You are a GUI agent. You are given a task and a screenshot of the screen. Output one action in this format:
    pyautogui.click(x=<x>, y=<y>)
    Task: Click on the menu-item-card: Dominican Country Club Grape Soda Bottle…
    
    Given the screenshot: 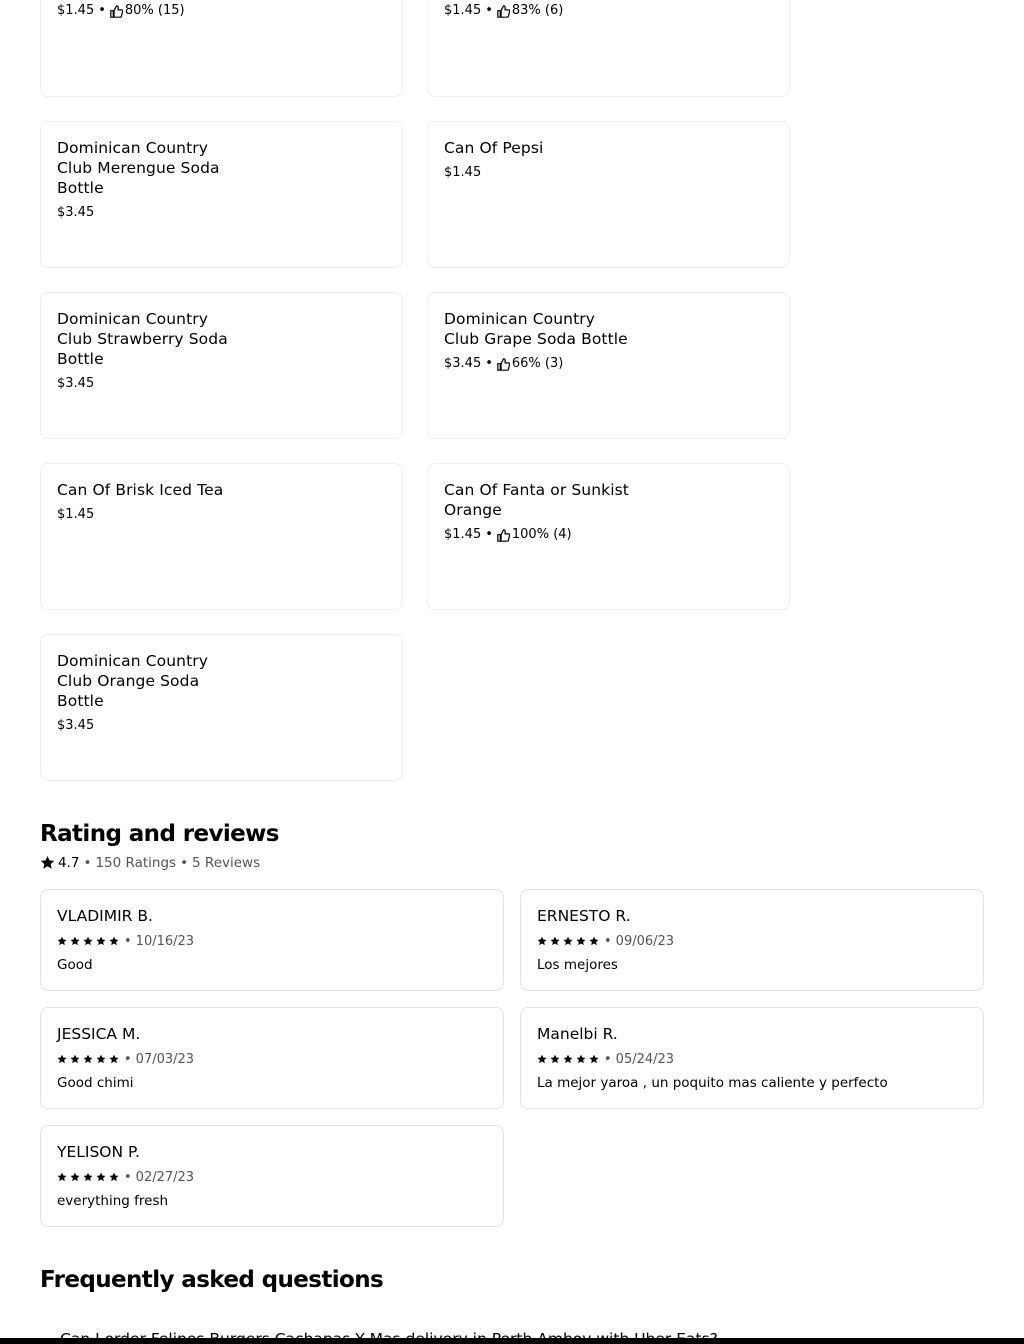 What is the action you would take?
    pyautogui.click(x=608, y=365)
    